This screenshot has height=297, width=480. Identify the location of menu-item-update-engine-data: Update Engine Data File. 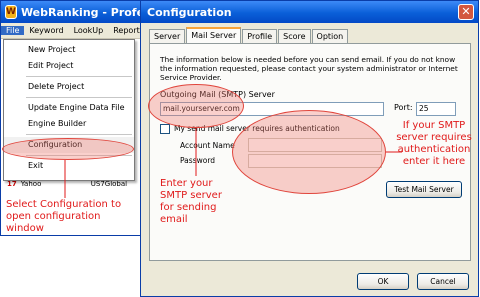
(69, 108).